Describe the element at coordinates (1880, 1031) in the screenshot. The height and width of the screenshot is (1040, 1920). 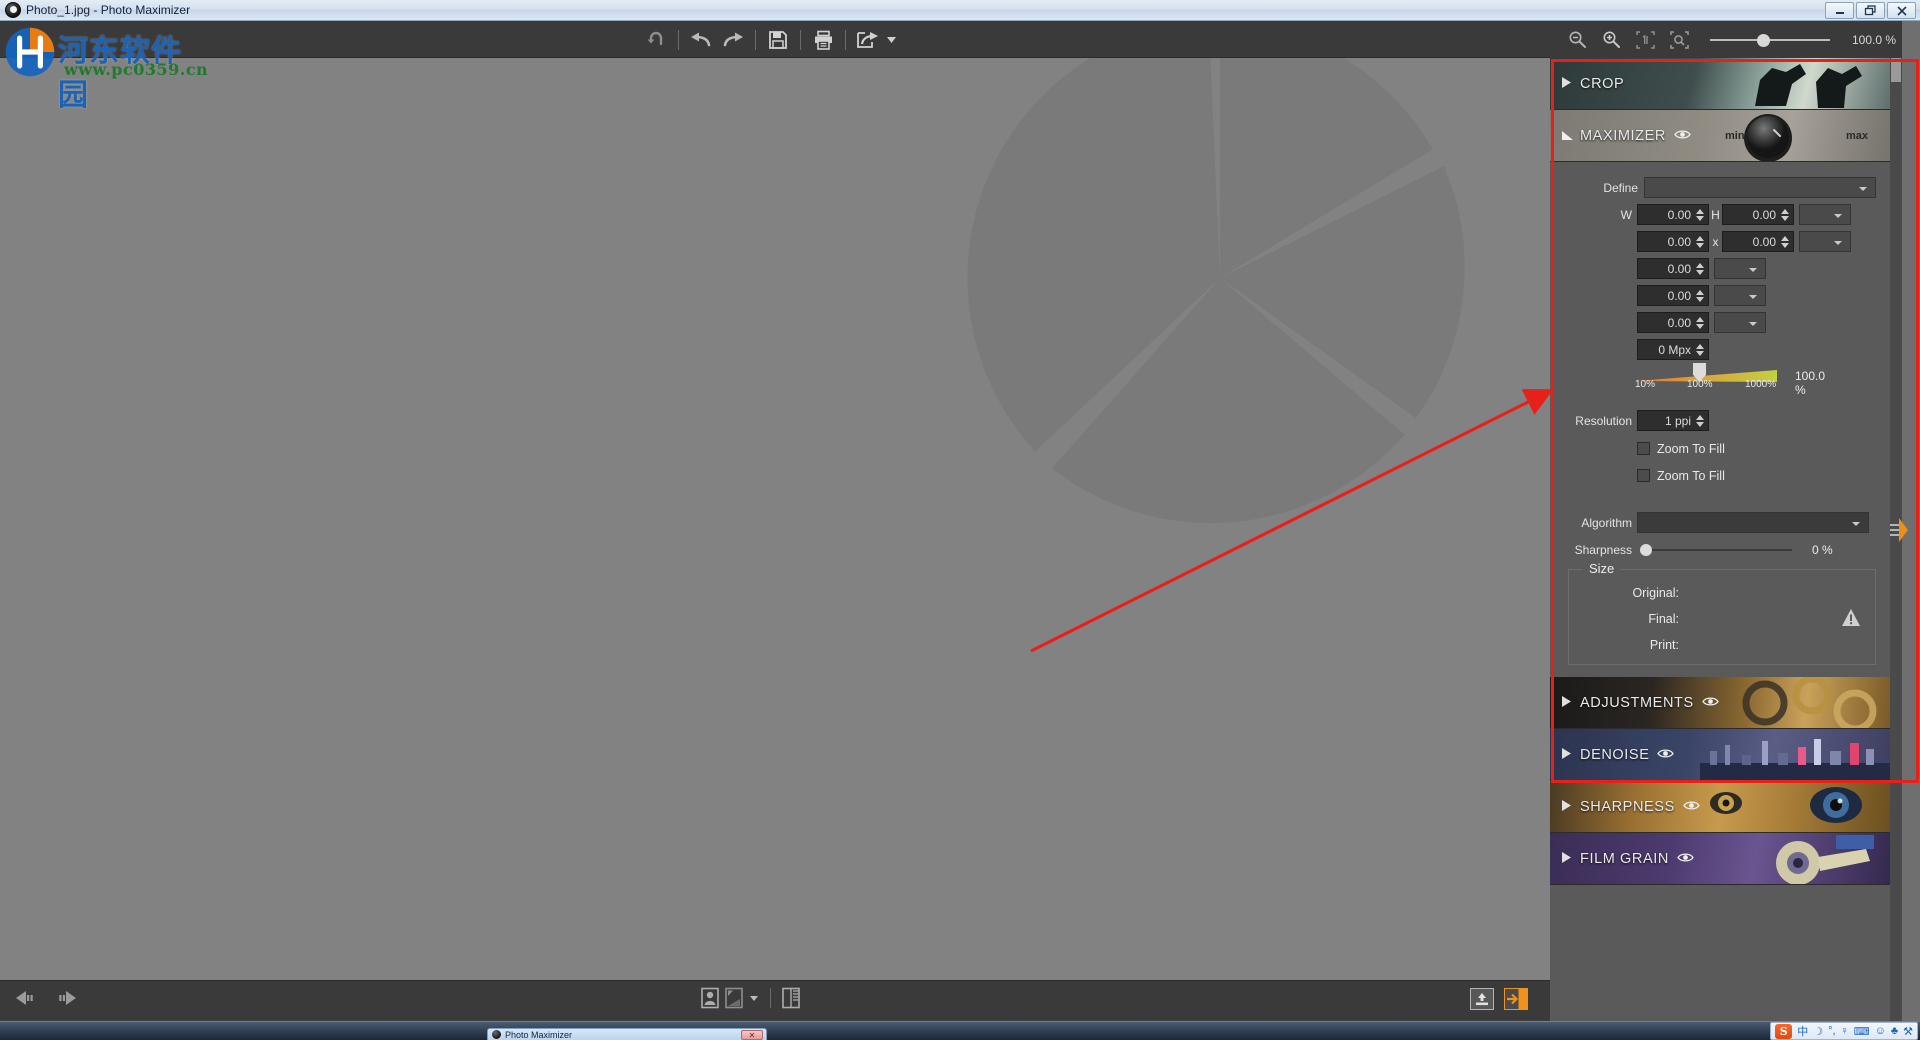
I see `user-icon: ☺` at that location.